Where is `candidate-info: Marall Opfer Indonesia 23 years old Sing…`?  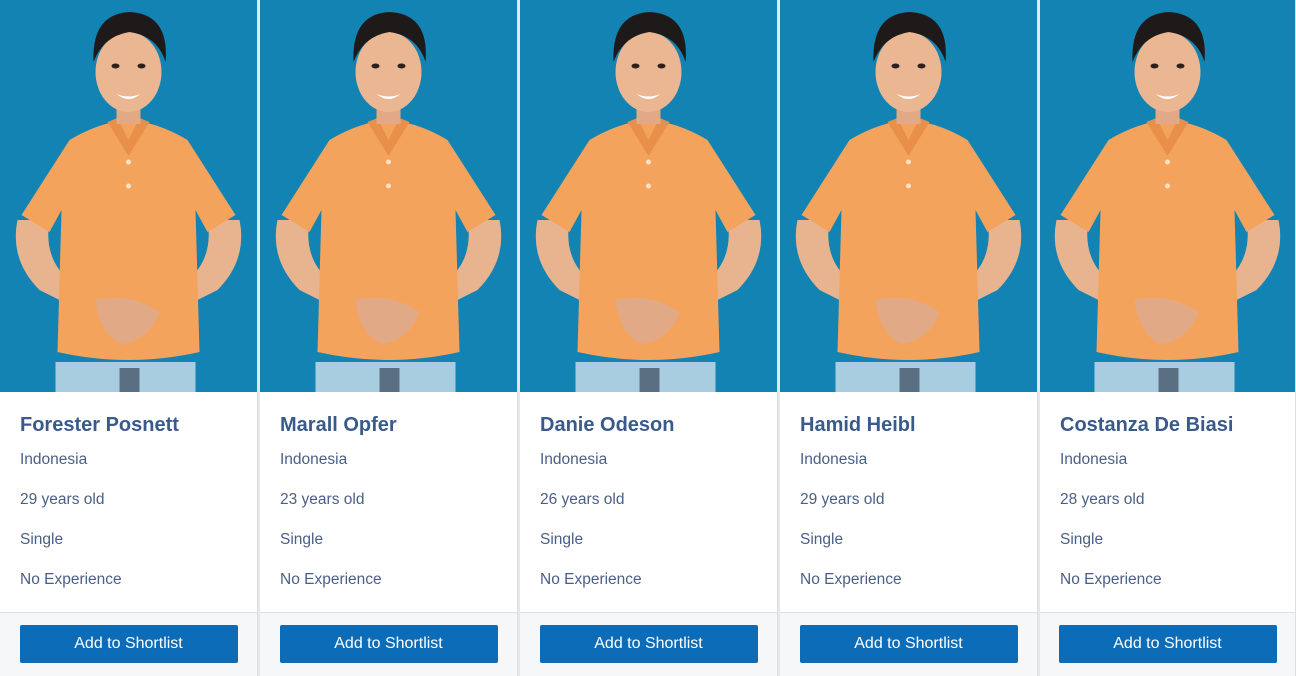
candidate-info: Marall Opfer Indonesia 23 years old Sing… is located at coordinates (388, 502).